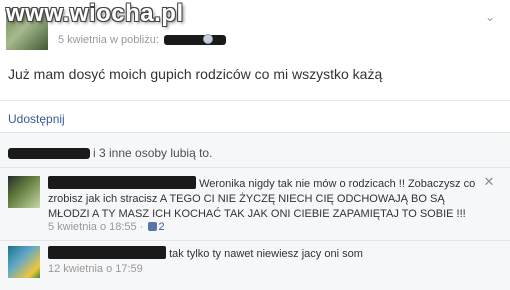  I want to click on post-date-location: 5 kwietnia w pobliżu:, so click(108, 40).